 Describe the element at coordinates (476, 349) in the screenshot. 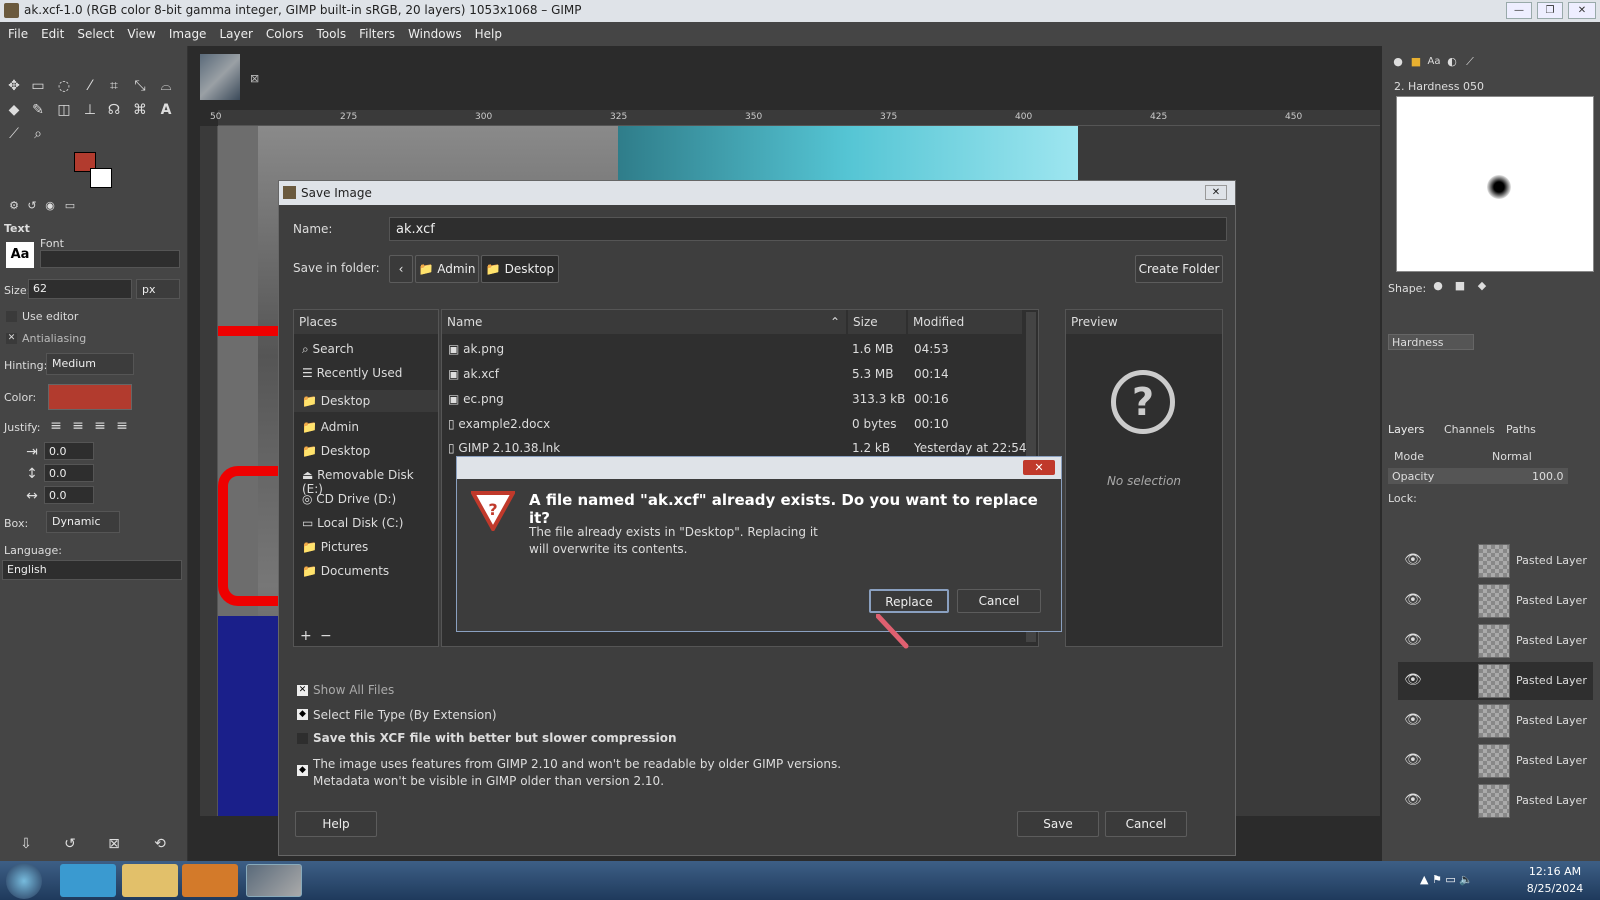

I see `file-row: ▣ ak.png` at that location.